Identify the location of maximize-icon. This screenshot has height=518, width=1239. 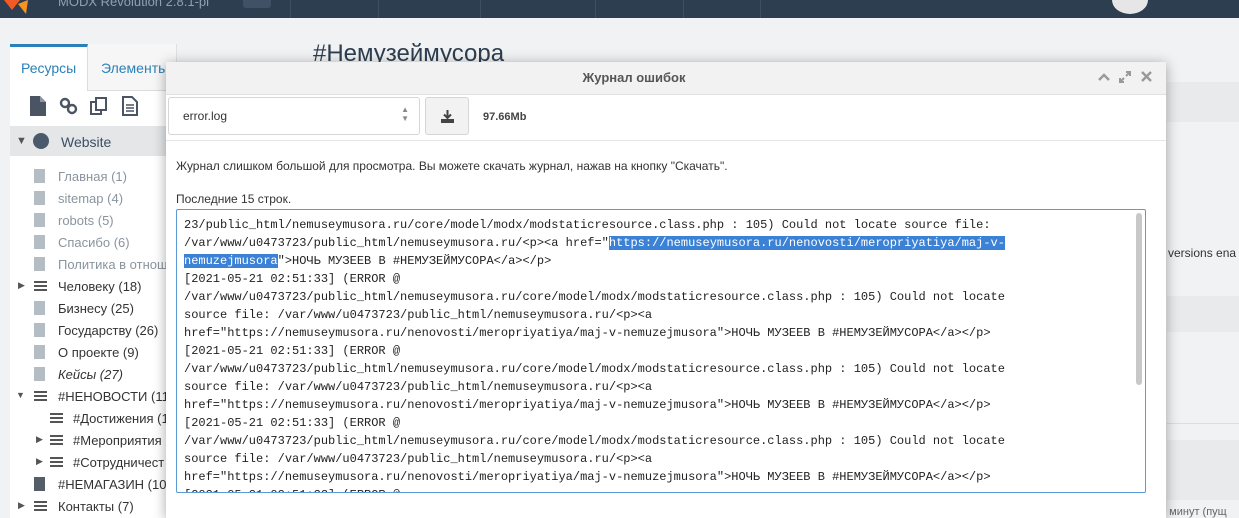
(1125, 78).